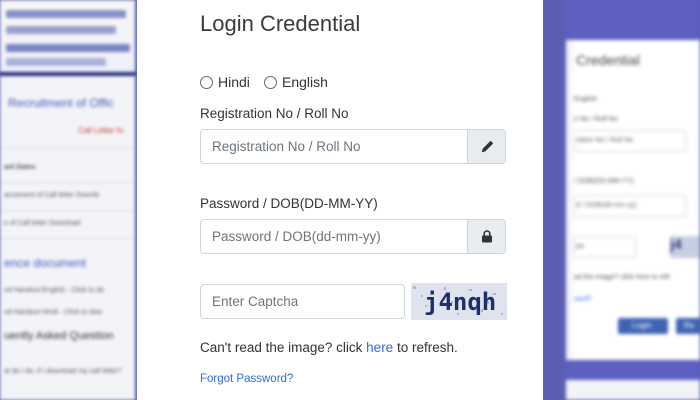 The width and height of the screenshot is (700, 400). What do you see at coordinates (585, 99) in the screenshot?
I see `background-radio: English` at bounding box center [585, 99].